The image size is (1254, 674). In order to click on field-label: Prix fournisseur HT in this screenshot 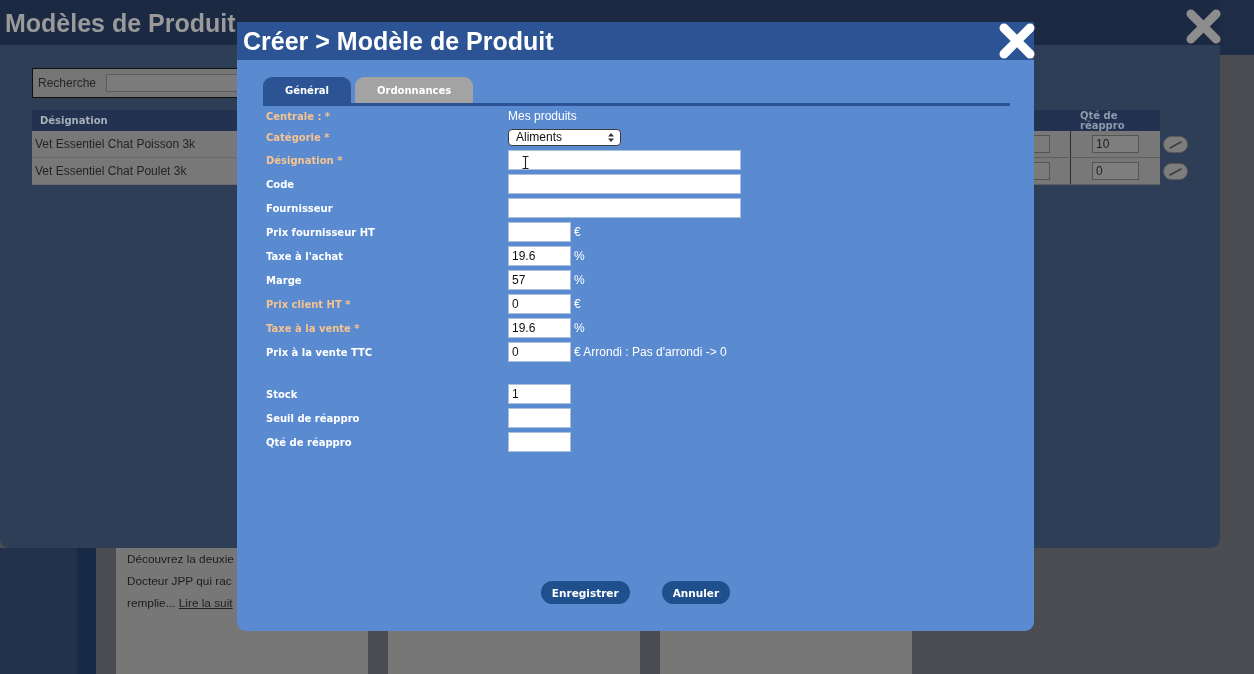, I will do `click(321, 232)`.